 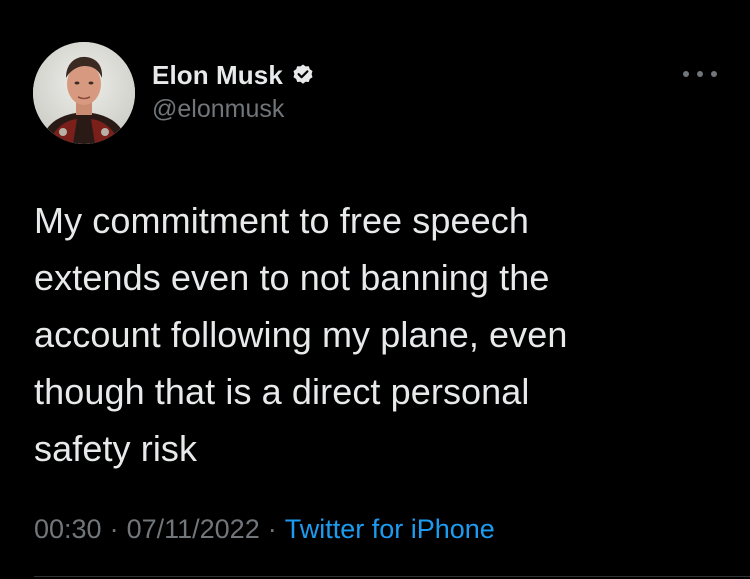 I want to click on tweet-source-link: Twitter for iPhone, so click(x=390, y=529).